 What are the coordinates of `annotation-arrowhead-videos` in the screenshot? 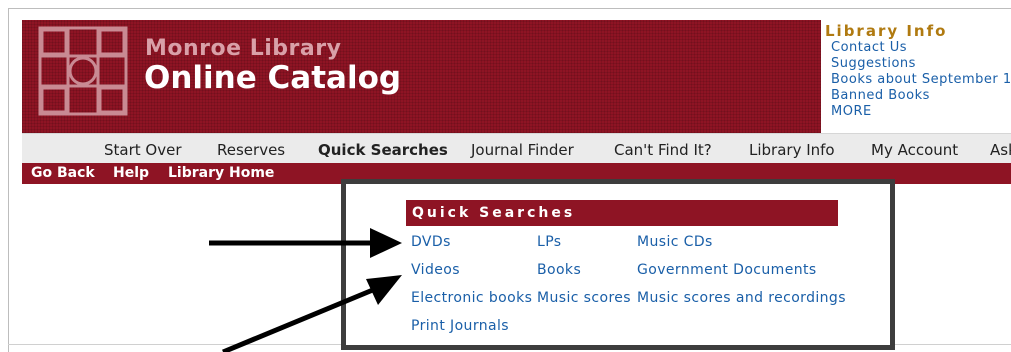 It's located at (384, 290).